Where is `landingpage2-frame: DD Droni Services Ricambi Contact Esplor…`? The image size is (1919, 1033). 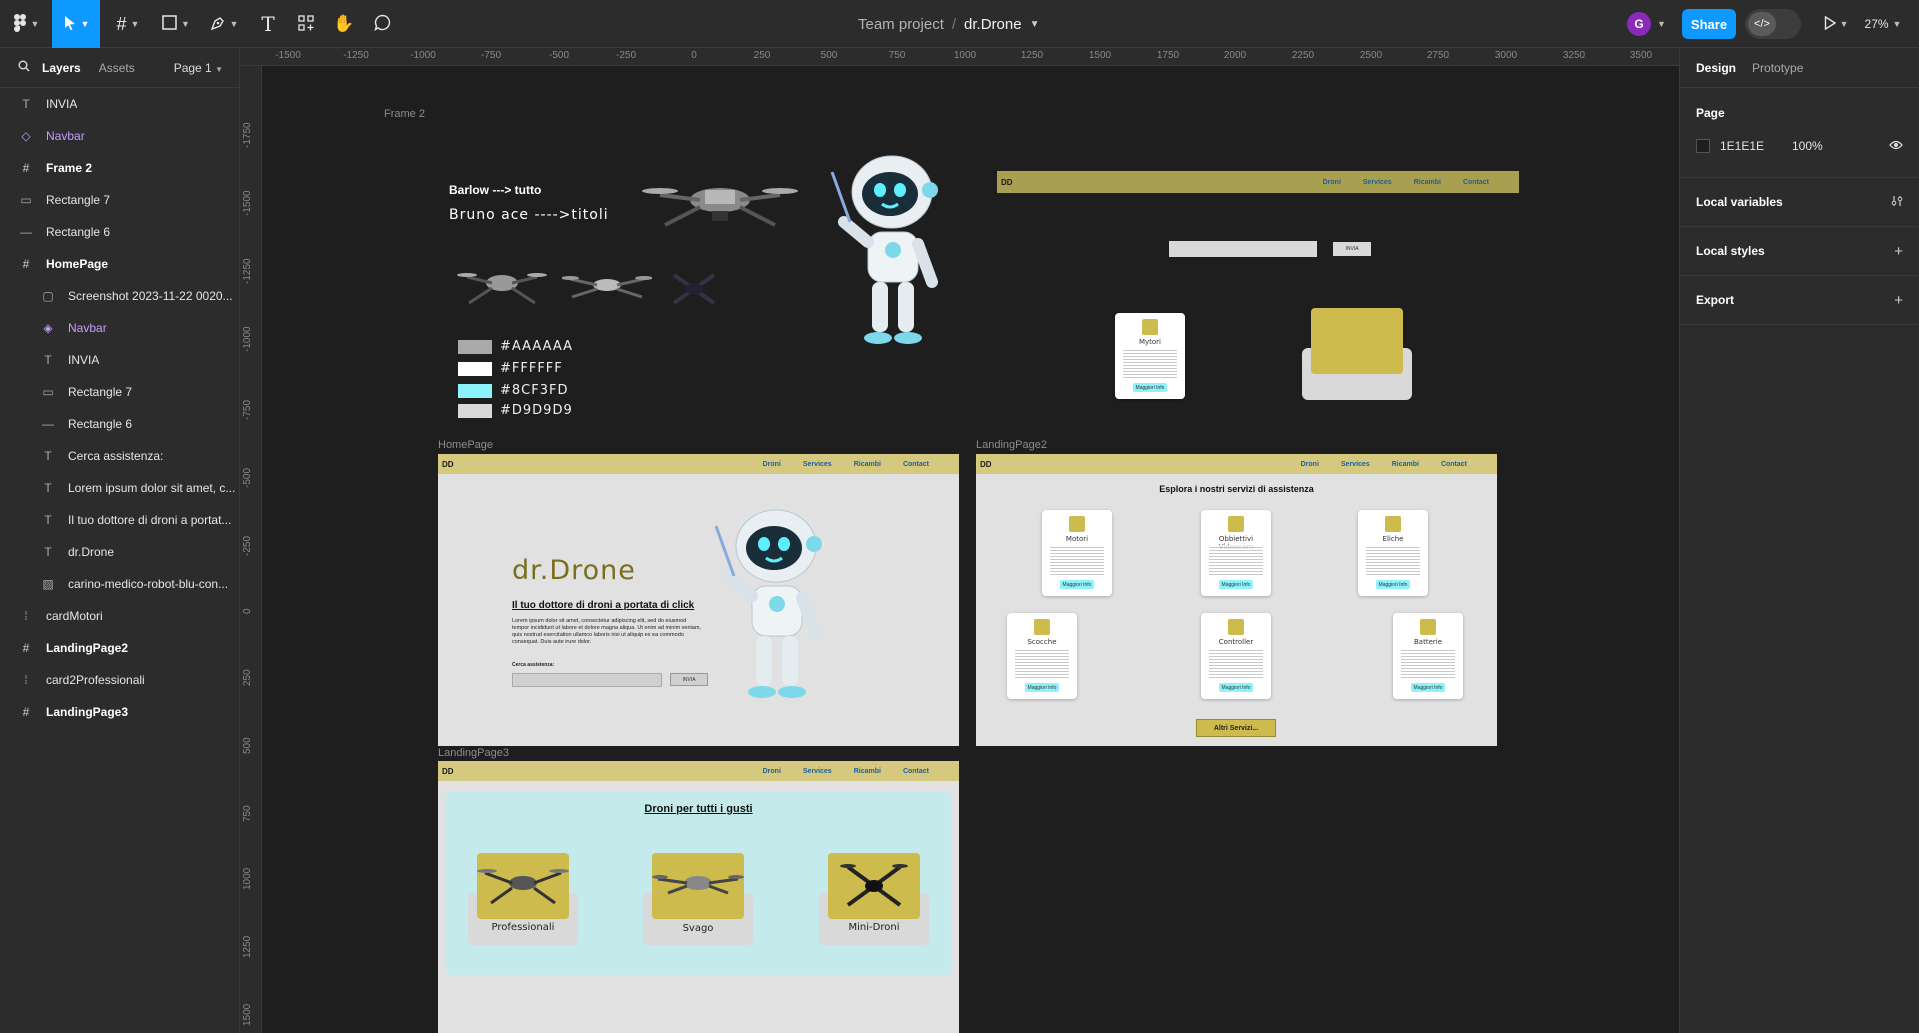 landingpage2-frame: DD Droni Services Ricambi Contact Esplor… is located at coordinates (1236, 600).